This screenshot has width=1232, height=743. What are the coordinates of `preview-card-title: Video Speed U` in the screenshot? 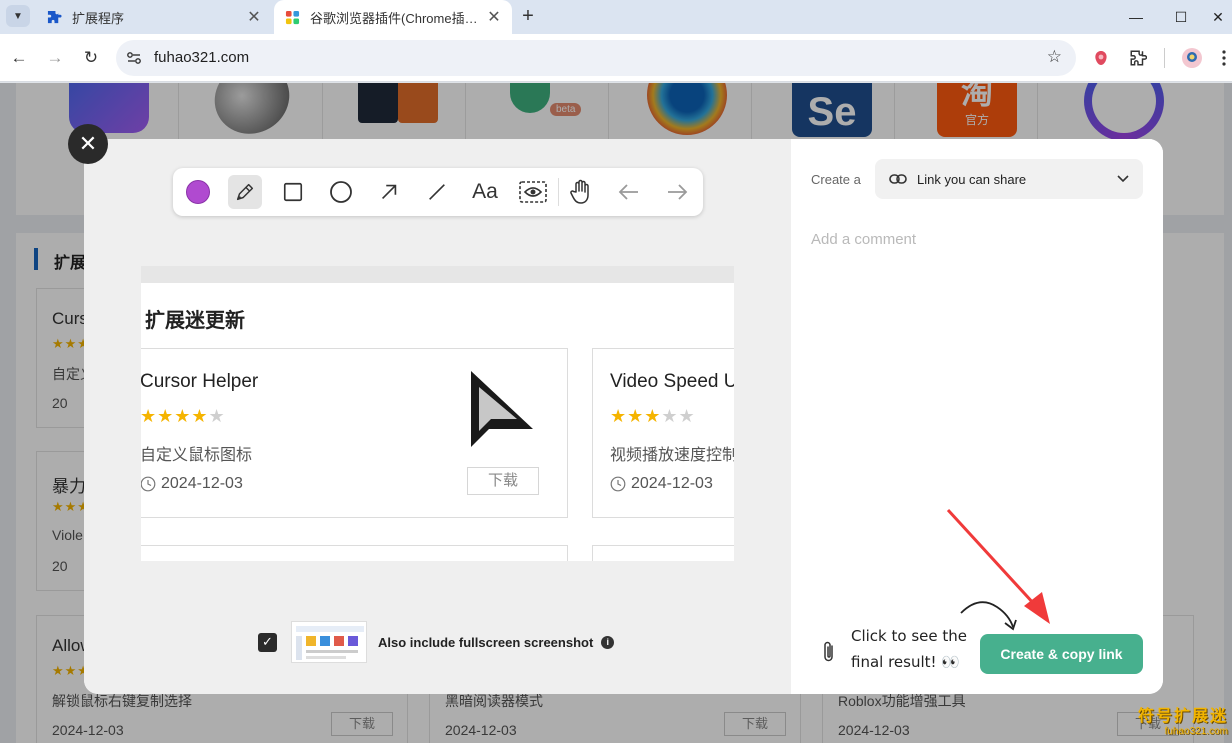 It's located at (672, 381).